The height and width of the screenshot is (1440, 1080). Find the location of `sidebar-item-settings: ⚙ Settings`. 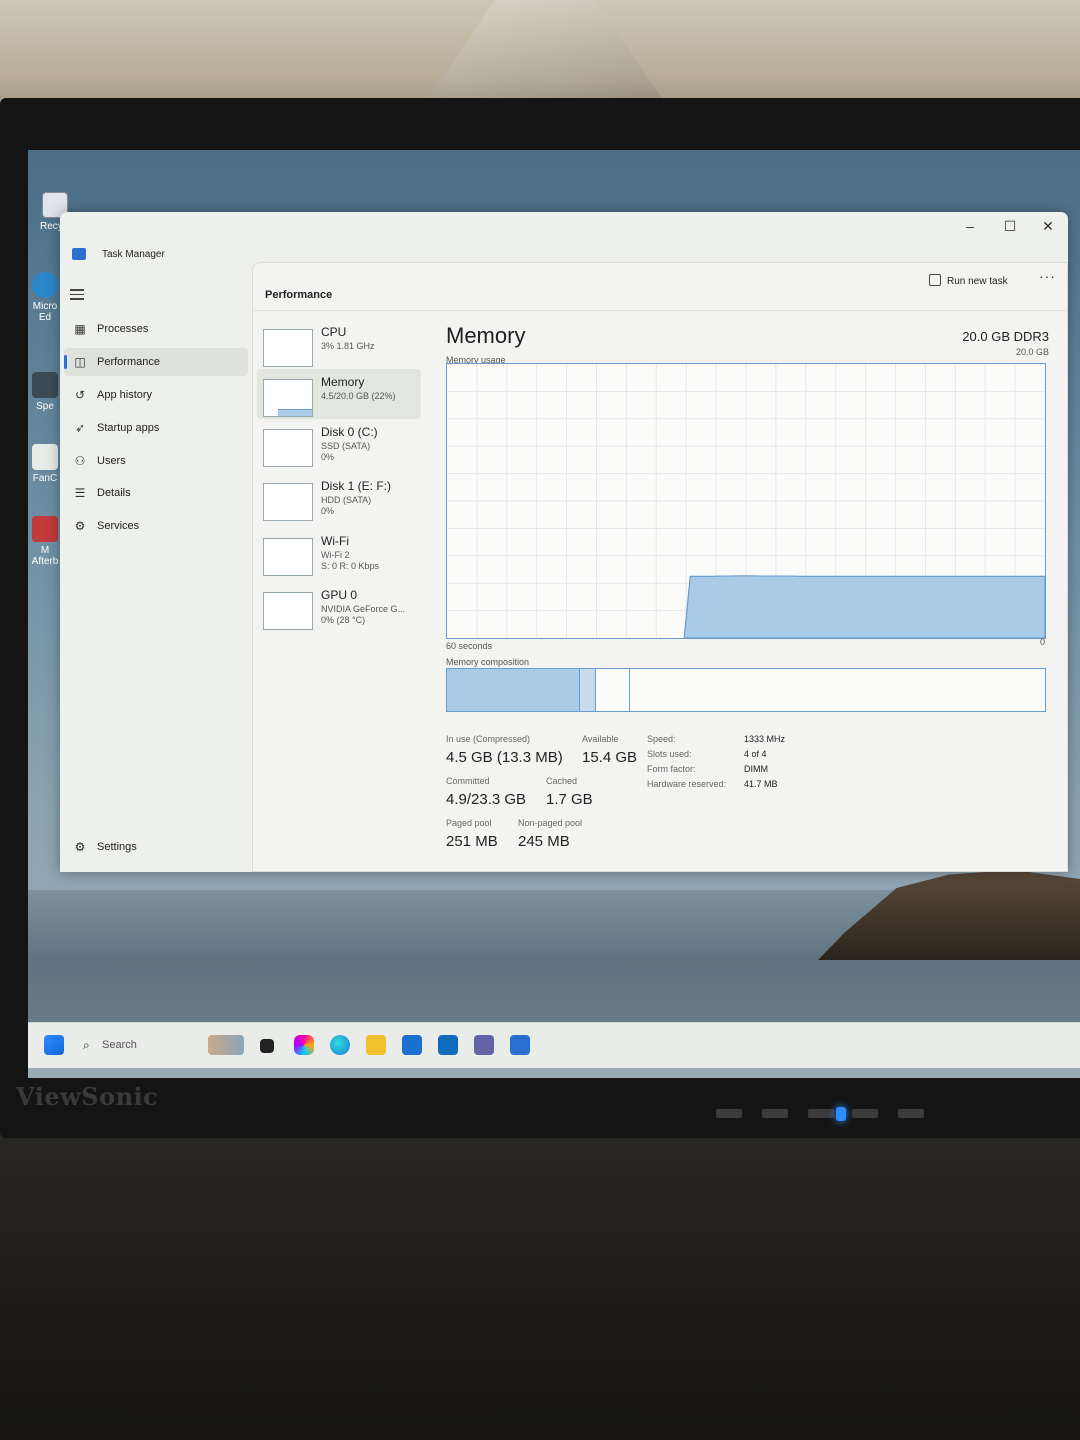

sidebar-item-settings: ⚙ Settings is located at coordinates (156, 847).